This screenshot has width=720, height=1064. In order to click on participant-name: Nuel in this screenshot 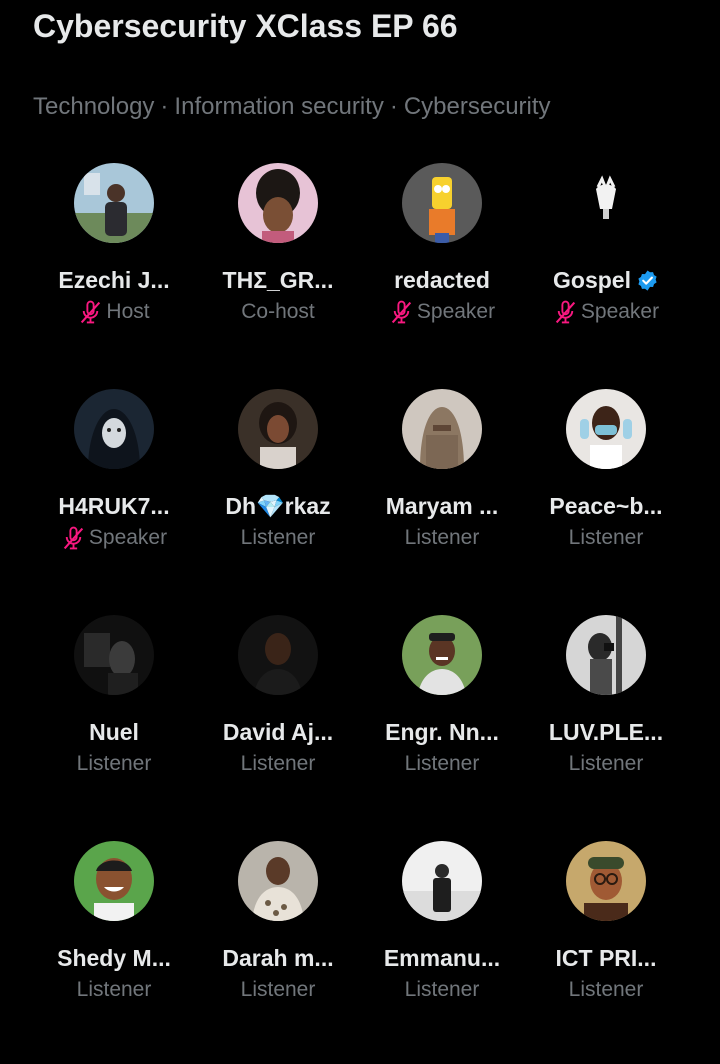, I will do `click(114, 732)`.